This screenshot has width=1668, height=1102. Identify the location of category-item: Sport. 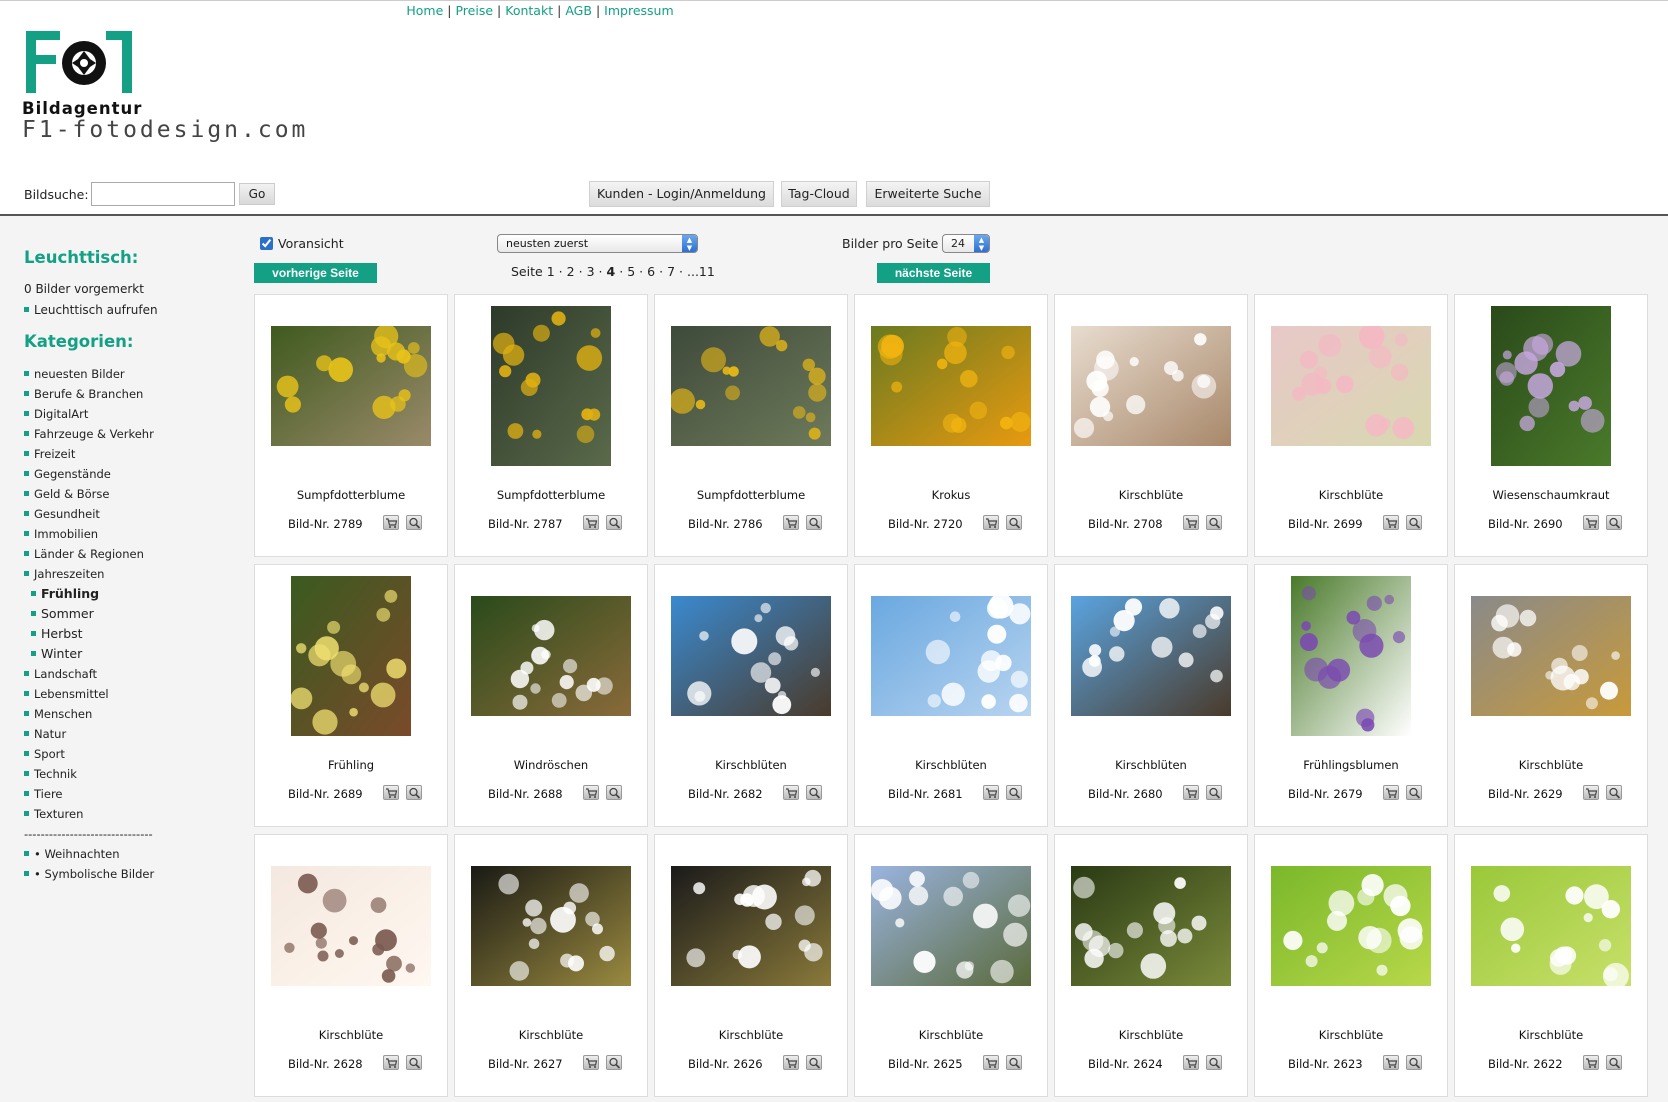
(89, 754).